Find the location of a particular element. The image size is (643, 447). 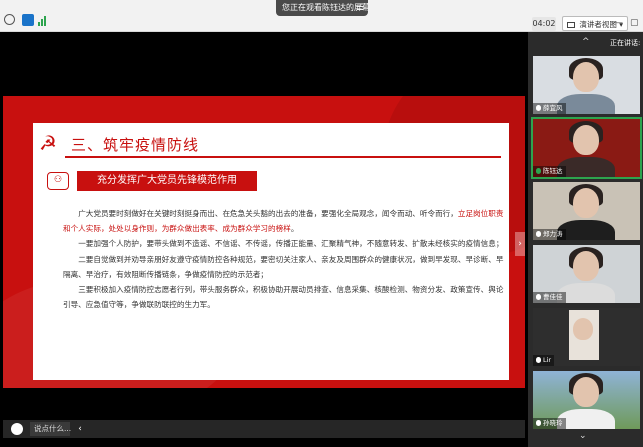

participant-tile: Lir is located at coordinates (586, 337).